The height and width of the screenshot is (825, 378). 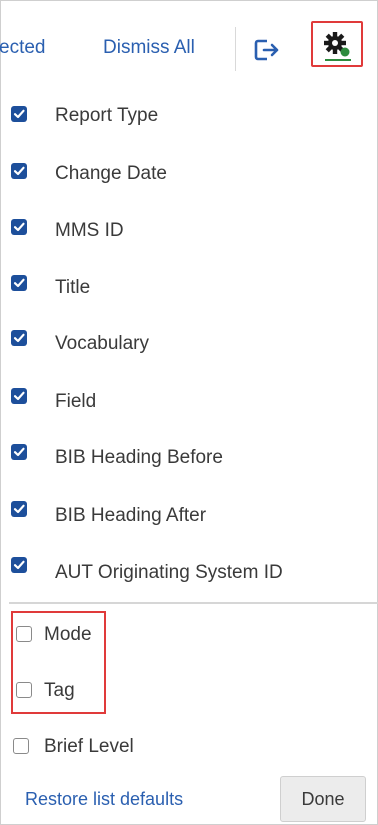 I want to click on column-label: Vocabulary, so click(x=102, y=343).